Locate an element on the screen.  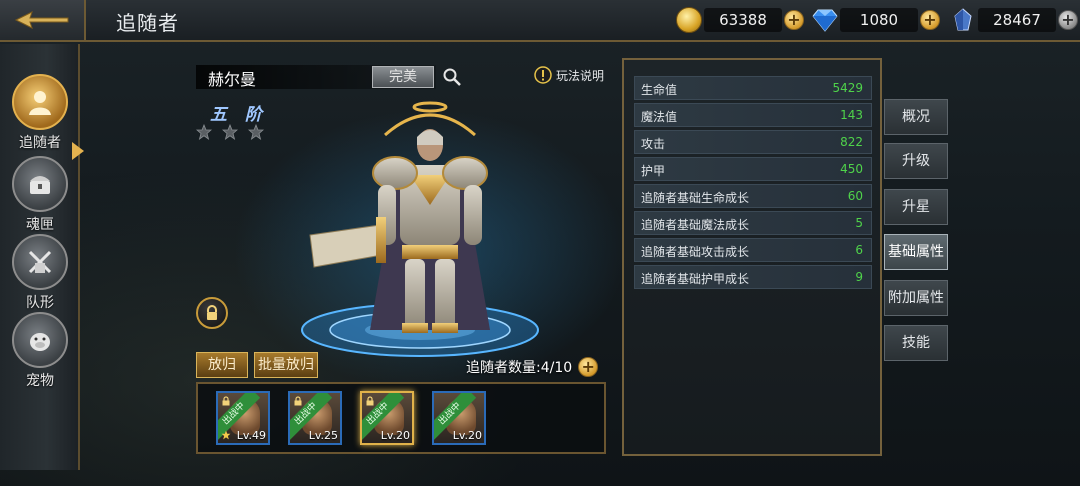
attr-value: 450 is located at coordinates (851, 169).